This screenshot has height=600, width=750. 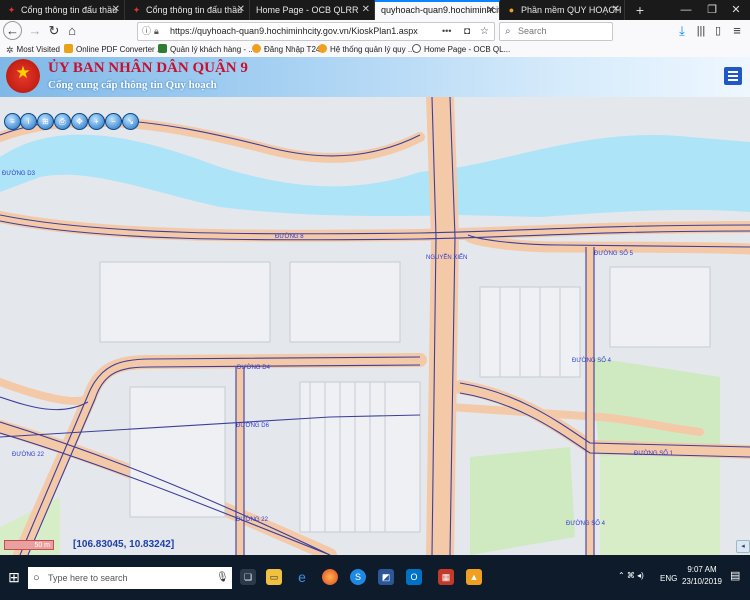 What do you see at coordinates (686, 10) in the screenshot?
I see `minimize-icon: —` at bounding box center [686, 10].